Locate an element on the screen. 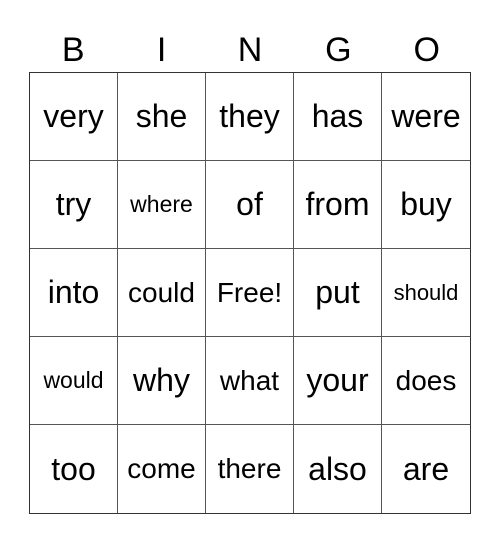 This screenshot has width=500, height=544. bingo-cell: put is located at coordinates (338, 293).